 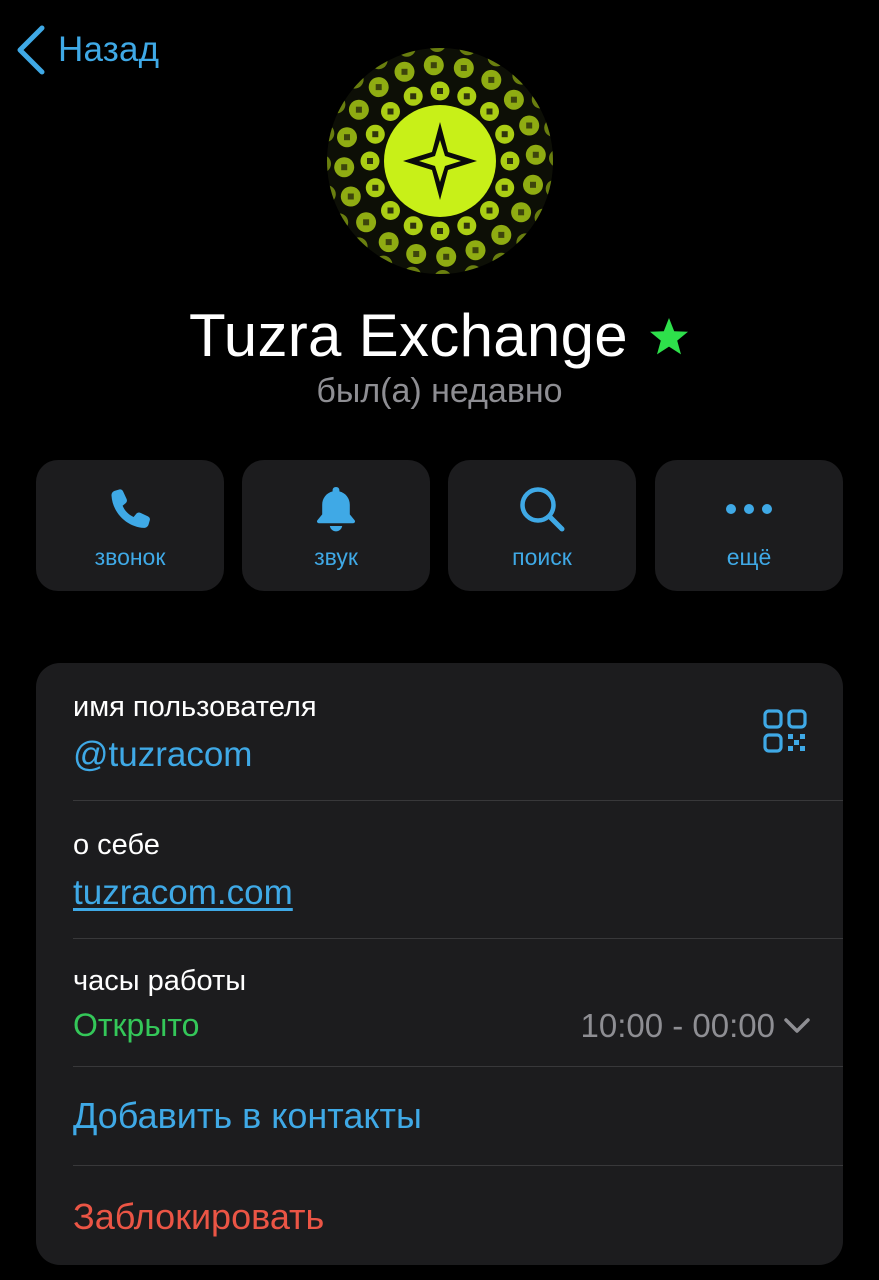 What do you see at coordinates (678, 1025) in the screenshot?
I see `hours-value: 10:00 - 00:00` at bounding box center [678, 1025].